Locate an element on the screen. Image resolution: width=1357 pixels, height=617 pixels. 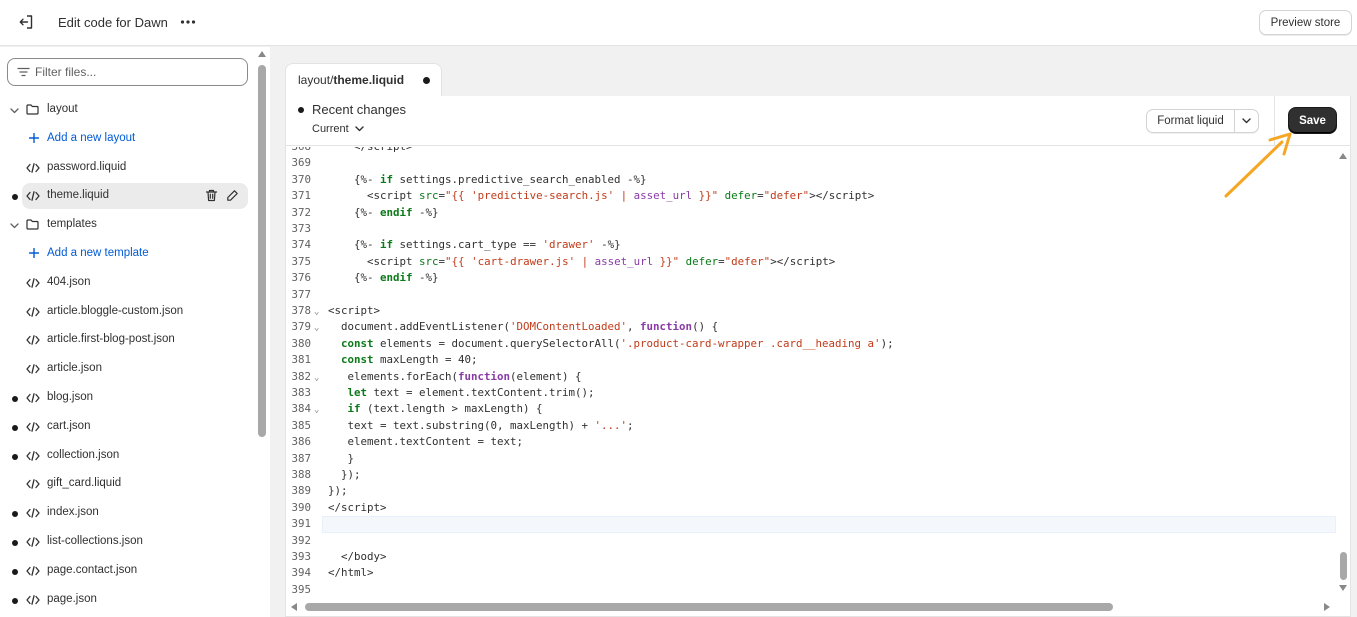
line-number: 388 is located at coordinates (301, 474).